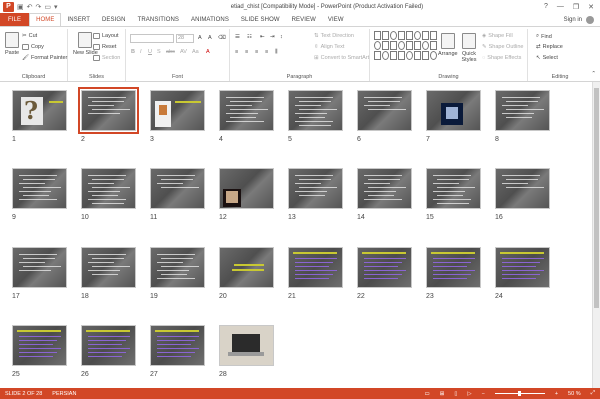 Image resolution: width=600 pixels, height=399 pixels. What do you see at coordinates (582, 19) in the screenshot?
I see `sign-in: Sign in` at bounding box center [582, 19].